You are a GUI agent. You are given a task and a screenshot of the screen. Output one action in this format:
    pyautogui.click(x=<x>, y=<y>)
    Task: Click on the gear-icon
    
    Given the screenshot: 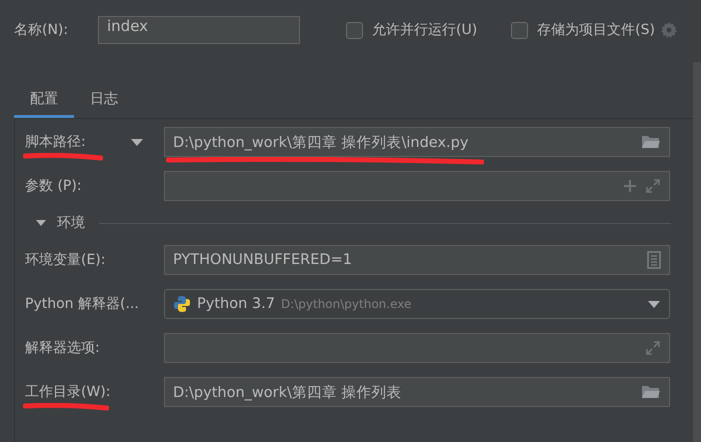 What is the action you would take?
    pyautogui.click(x=668, y=30)
    